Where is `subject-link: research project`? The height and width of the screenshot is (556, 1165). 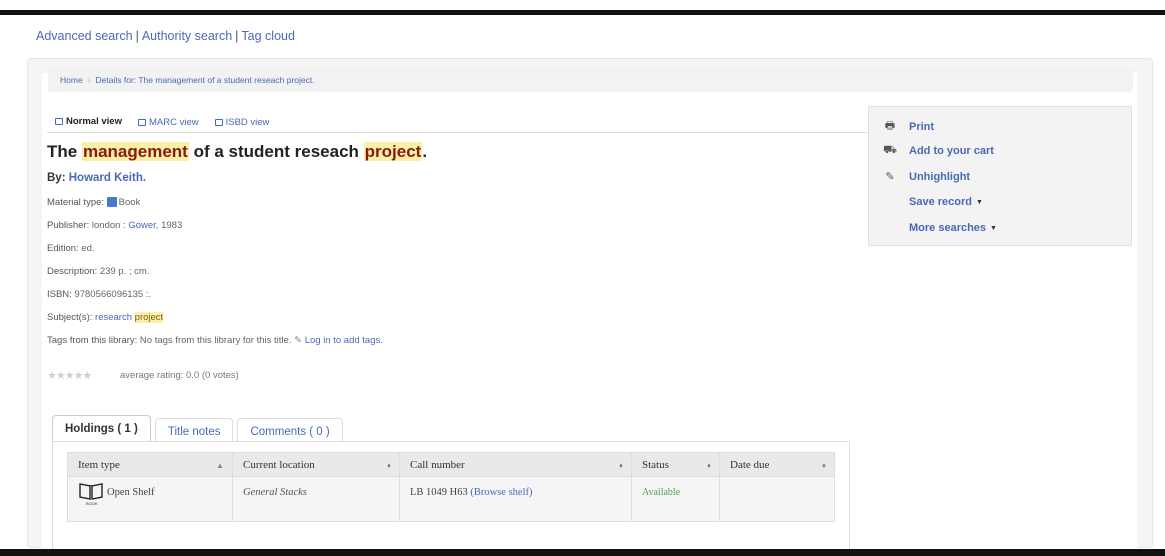
subject-link: research project is located at coordinates (129, 317).